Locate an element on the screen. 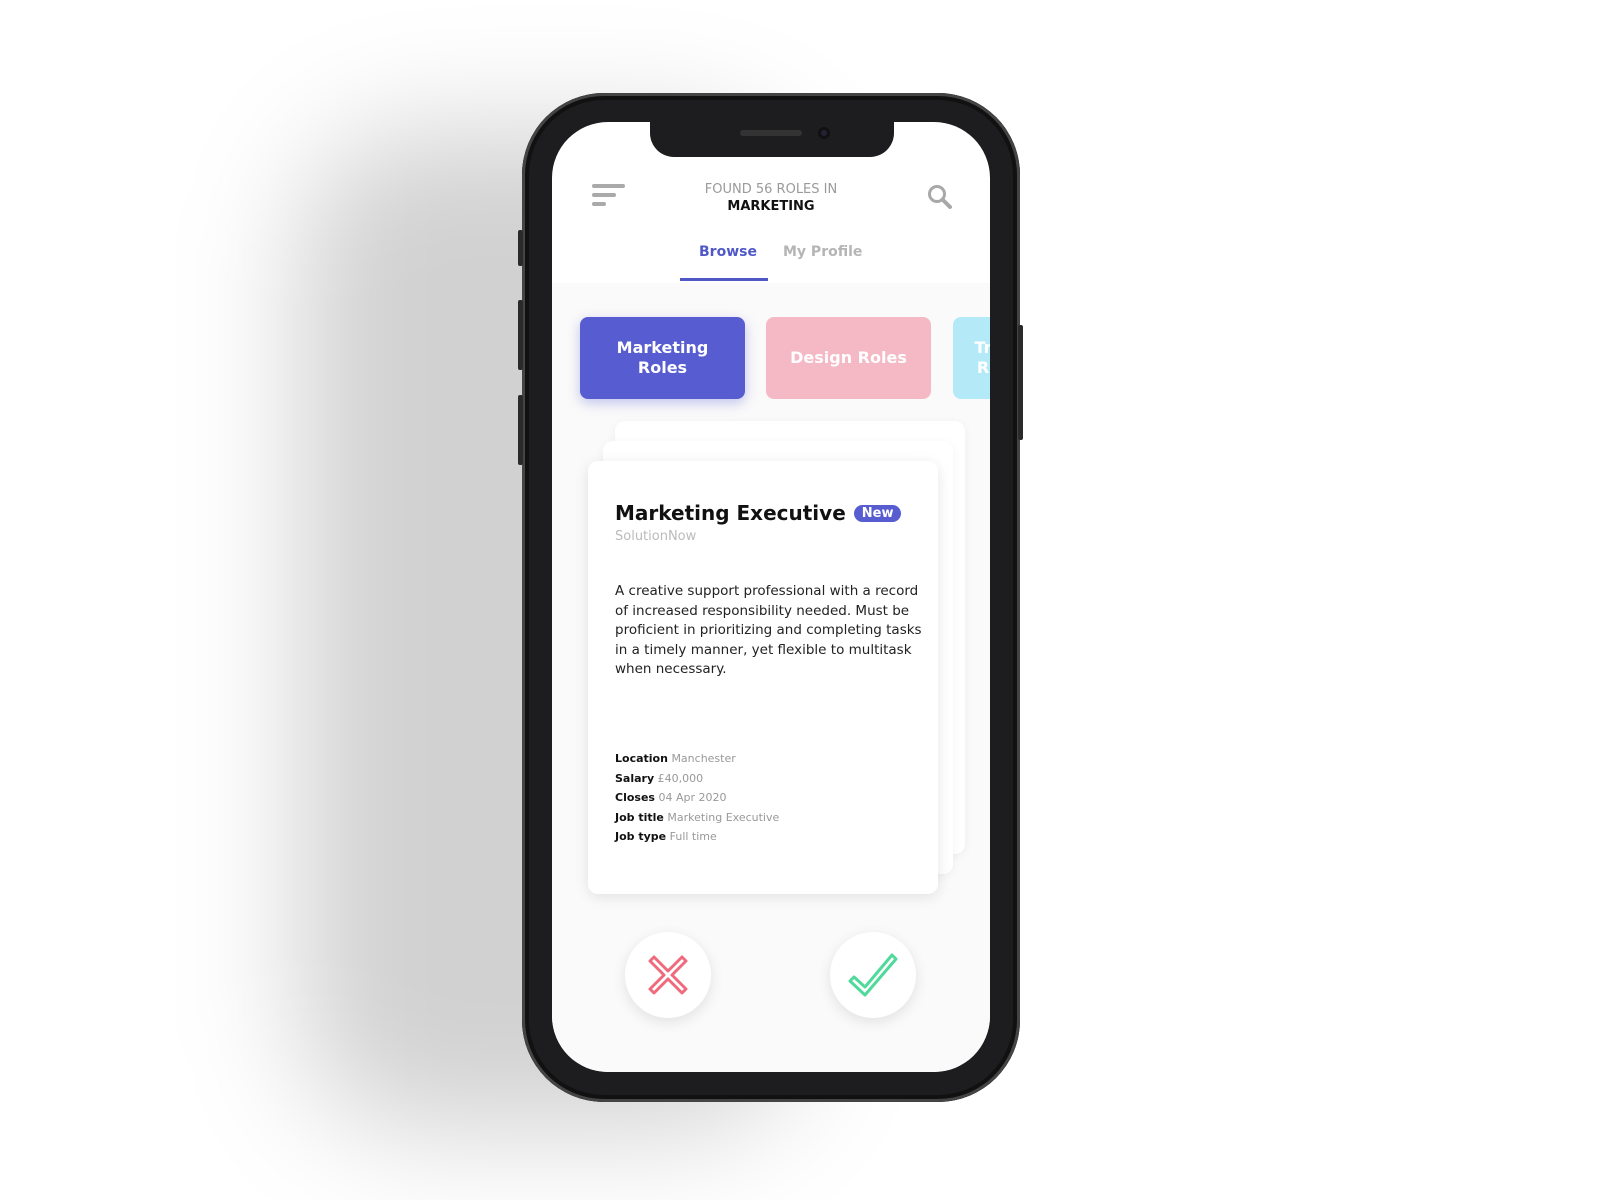  accept-button is located at coordinates (873, 975).